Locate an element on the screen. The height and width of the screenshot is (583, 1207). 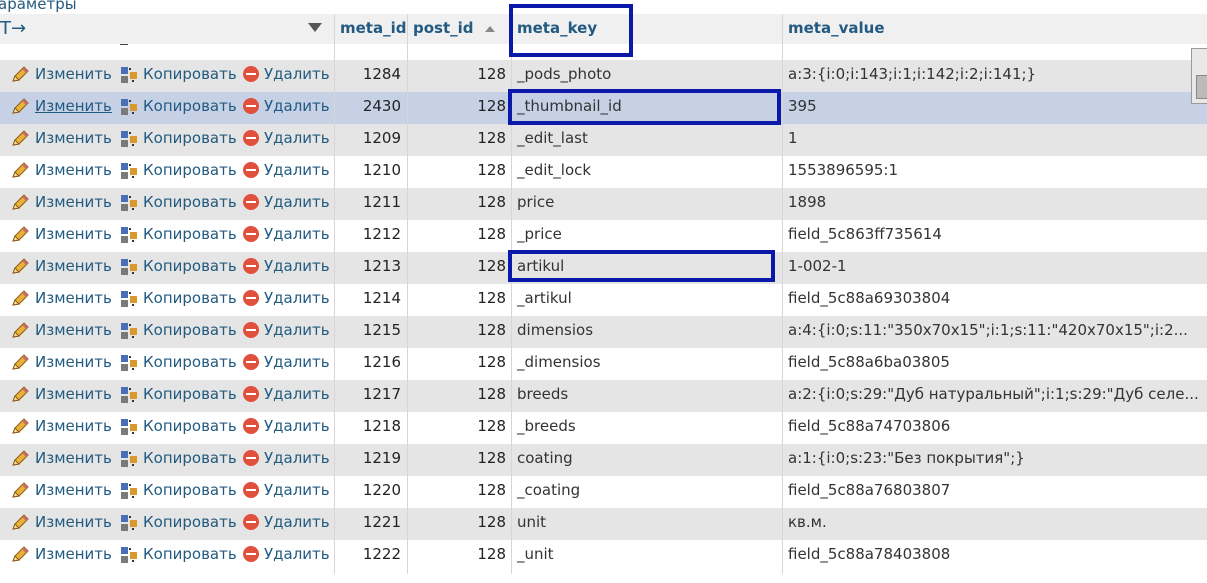
cell-meta-value: 1 is located at coordinates (993, 140).